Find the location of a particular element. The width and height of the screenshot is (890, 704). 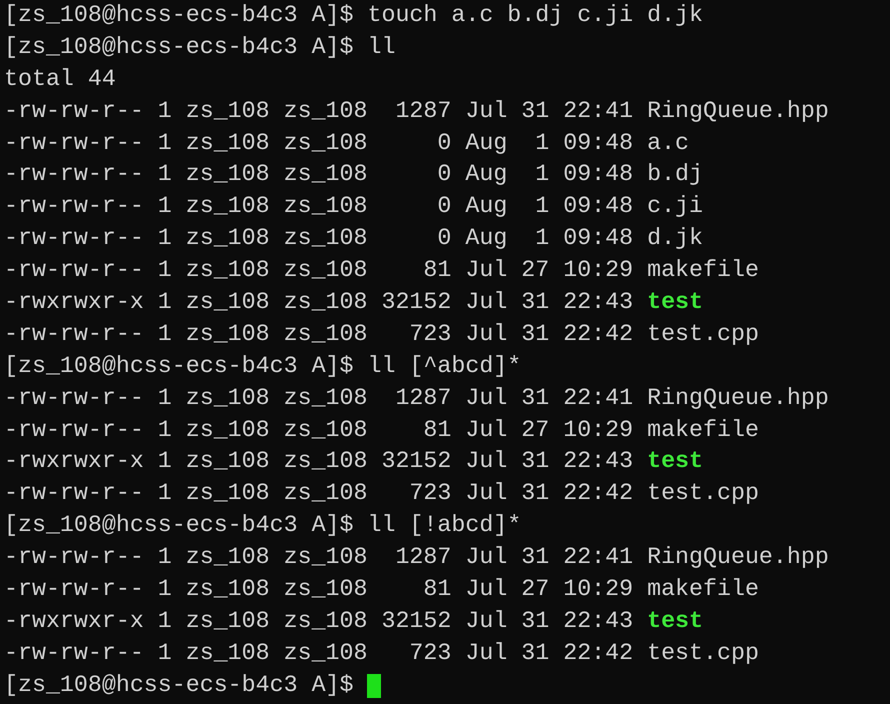

output-text: total 44 is located at coordinates (60, 79).